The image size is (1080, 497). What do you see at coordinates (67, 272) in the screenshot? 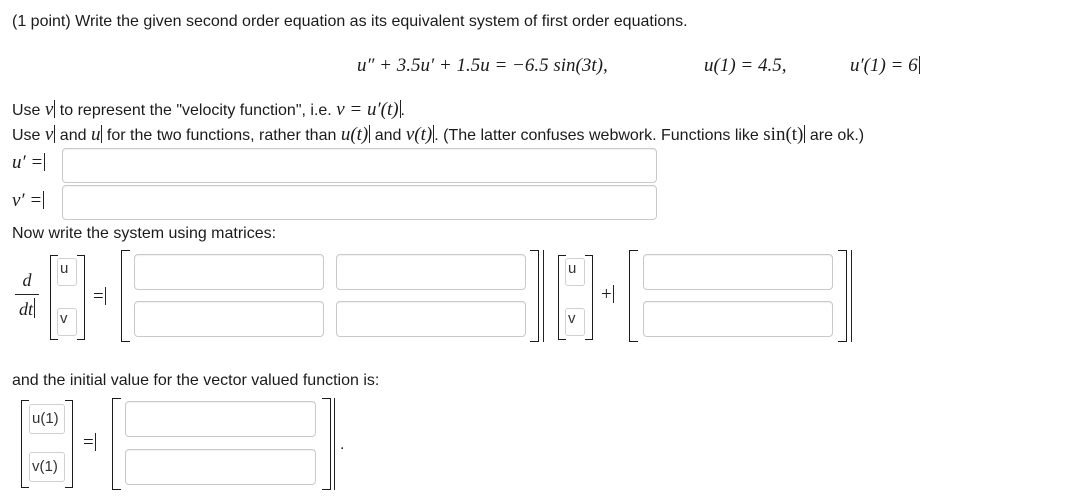
I see `lhs-vector-u: u` at bounding box center [67, 272].